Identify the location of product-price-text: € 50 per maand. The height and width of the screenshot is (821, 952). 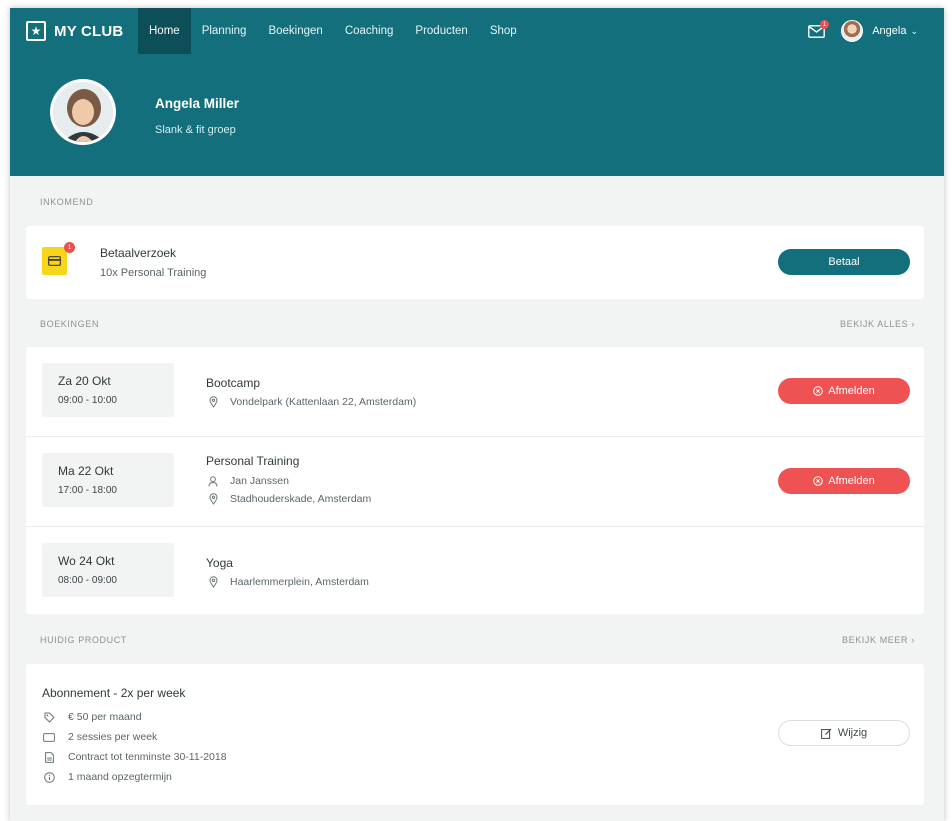
(105, 717).